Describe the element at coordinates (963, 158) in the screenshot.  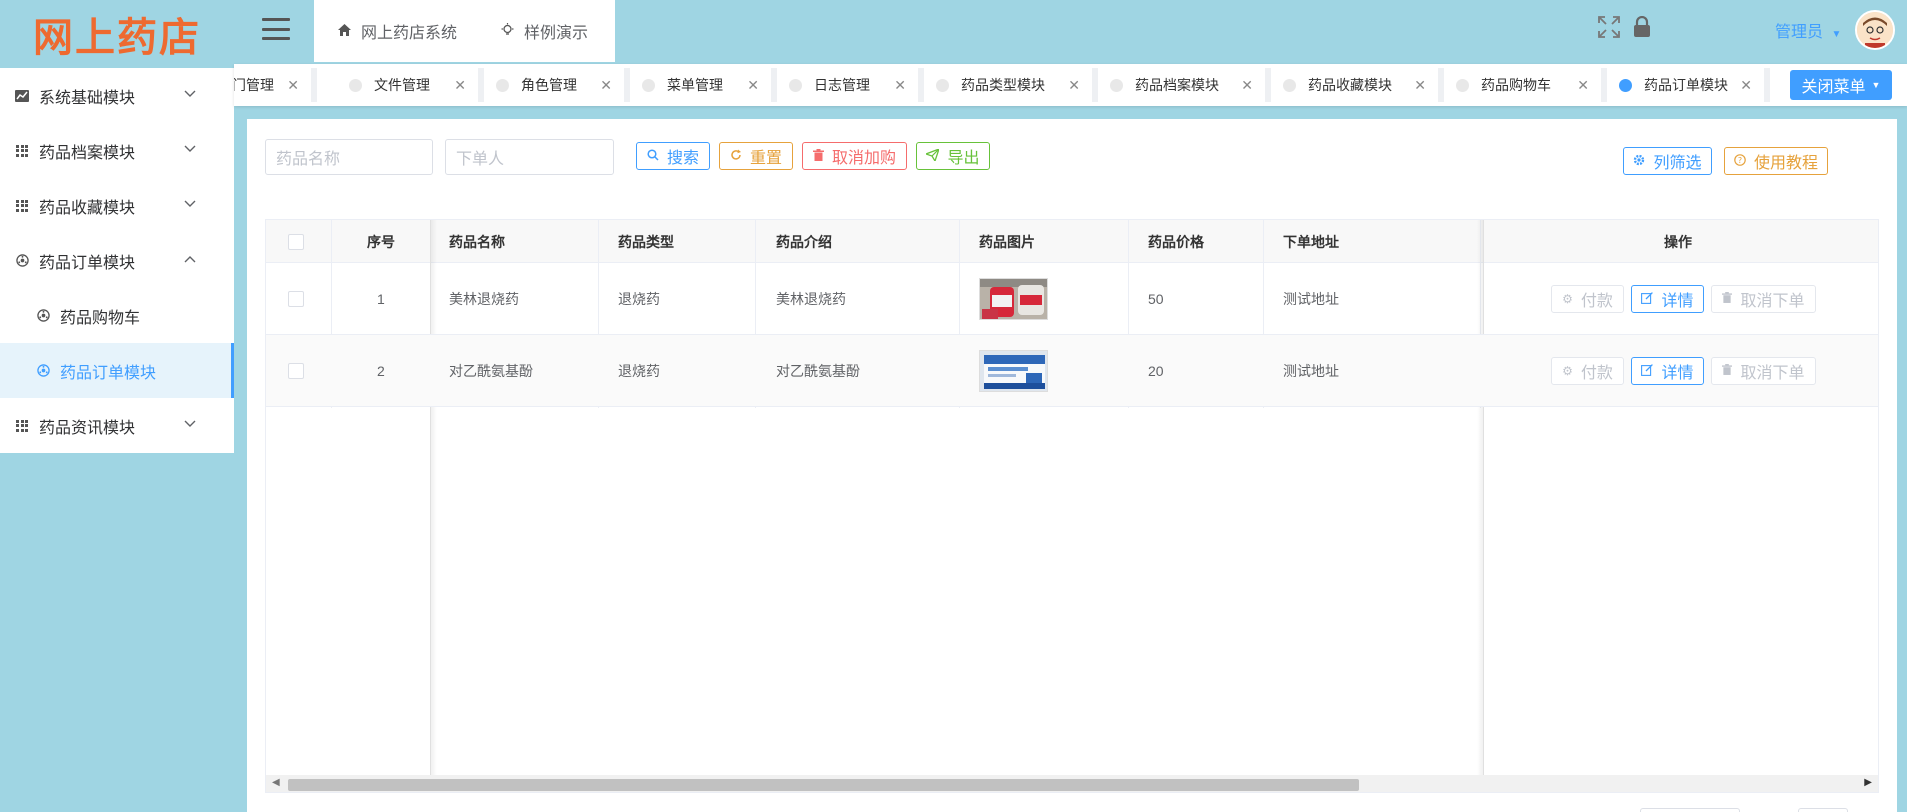
I see `button-label: 导出` at that location.